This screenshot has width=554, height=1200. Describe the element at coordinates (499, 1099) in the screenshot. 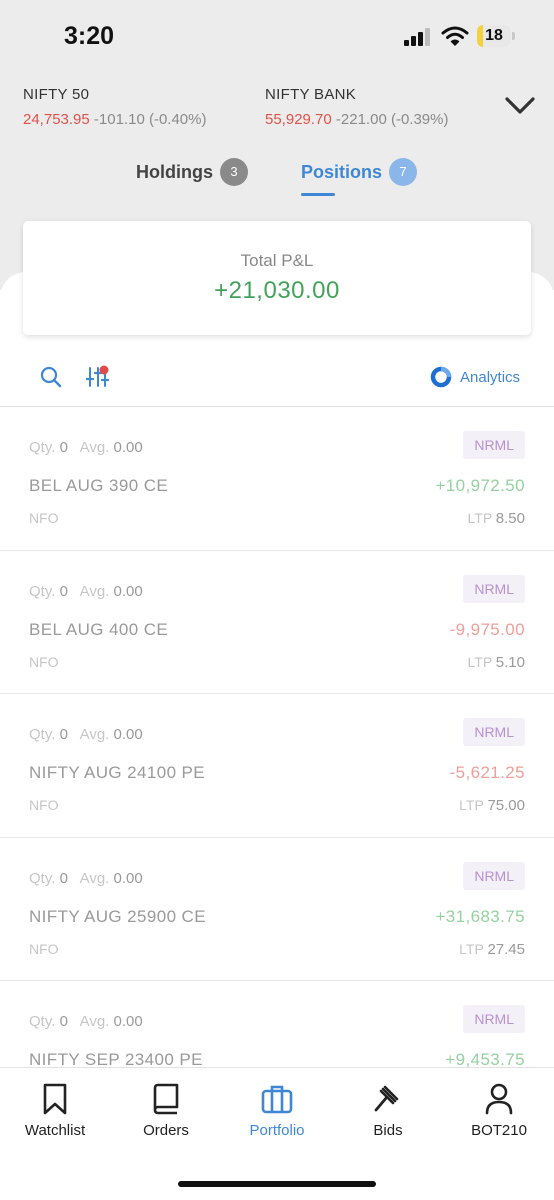

I see `user-icon` at that location.